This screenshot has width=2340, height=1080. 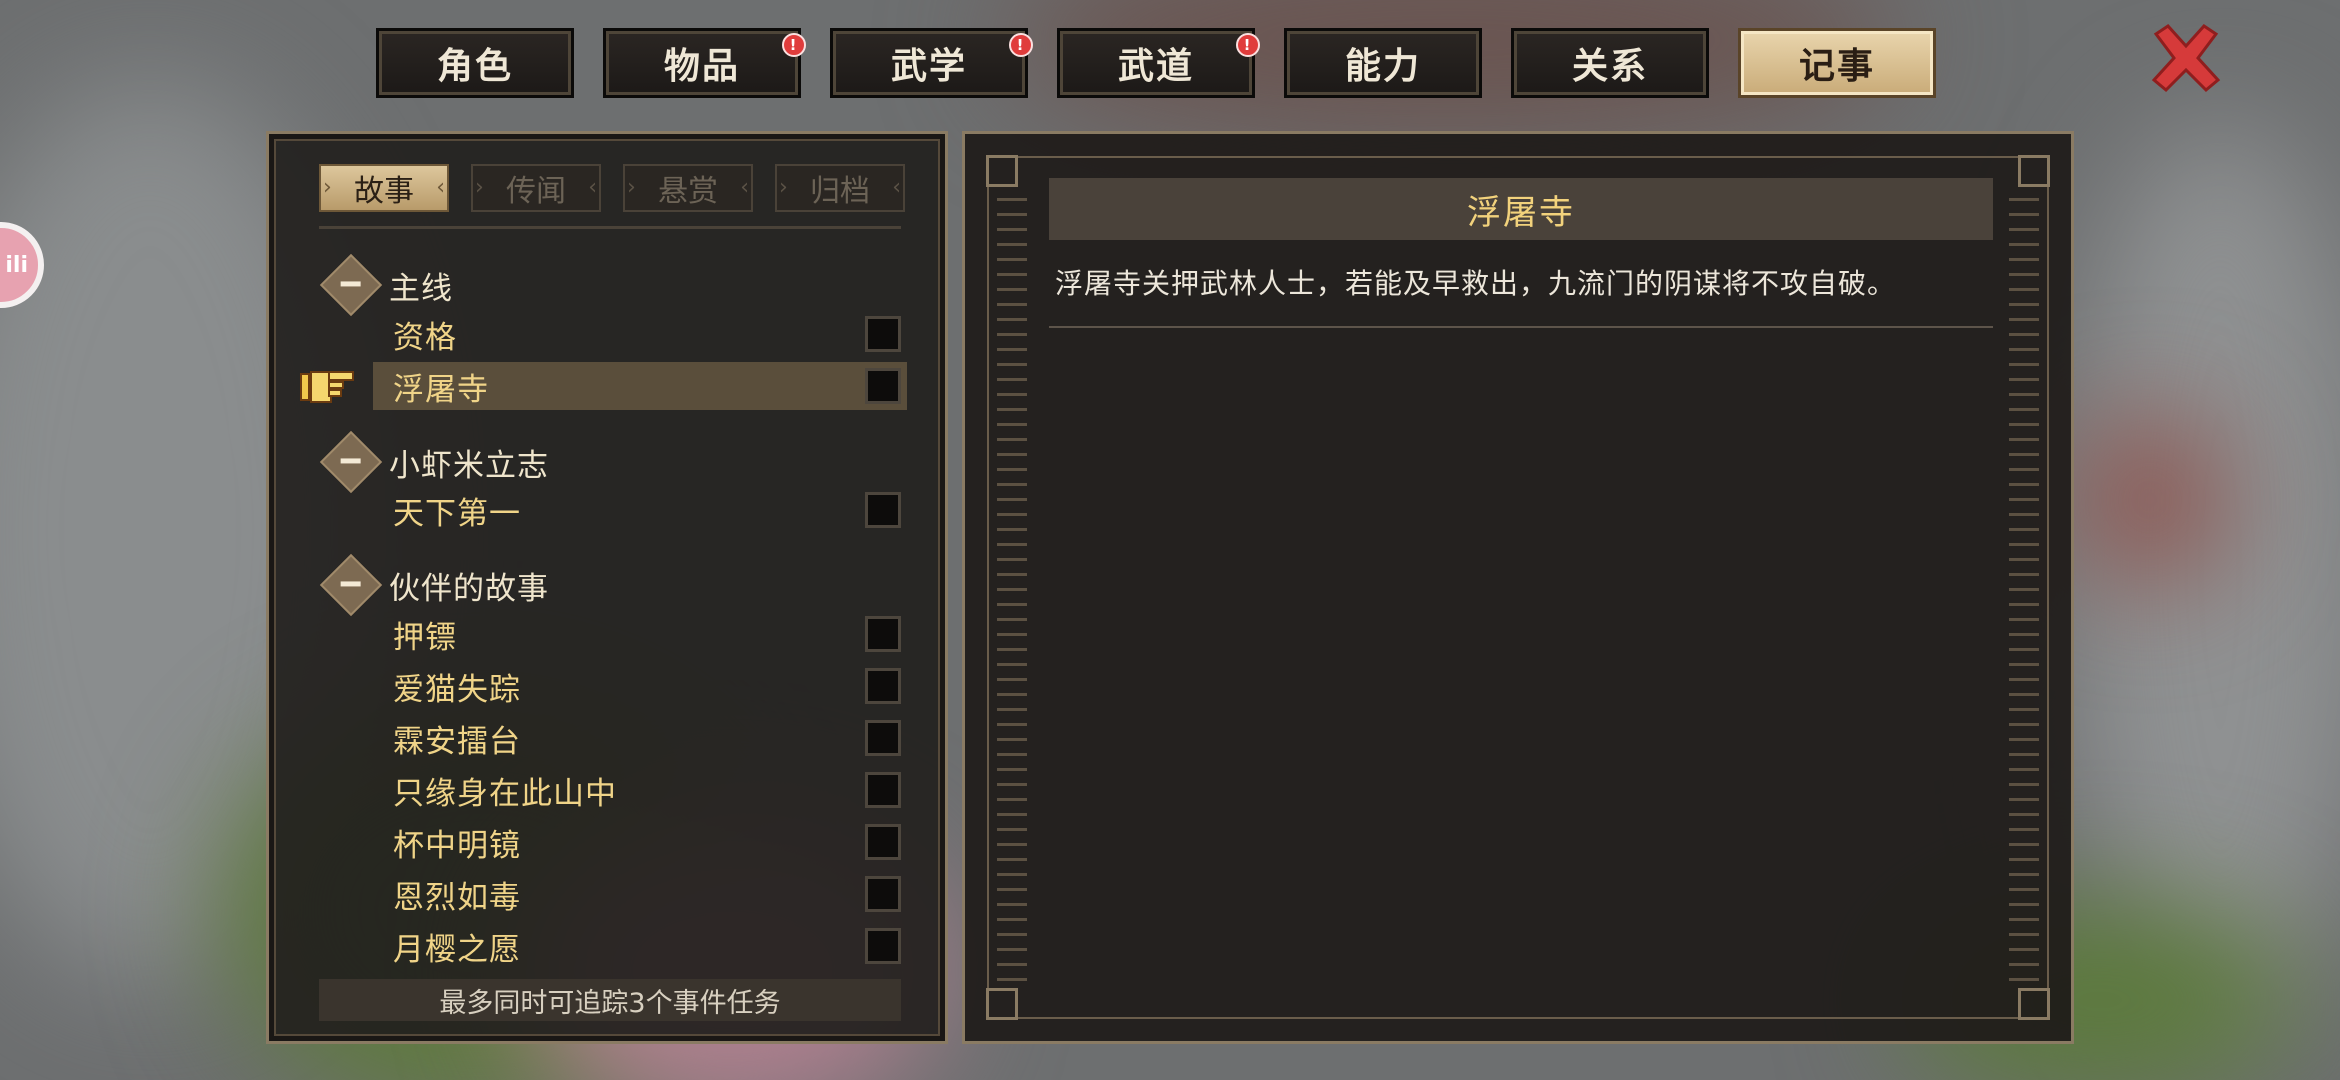 What do you see at coordinates (386, 285) in the screenshot?
I see `group-header-main: 主线` at bounding box center [386, 285].